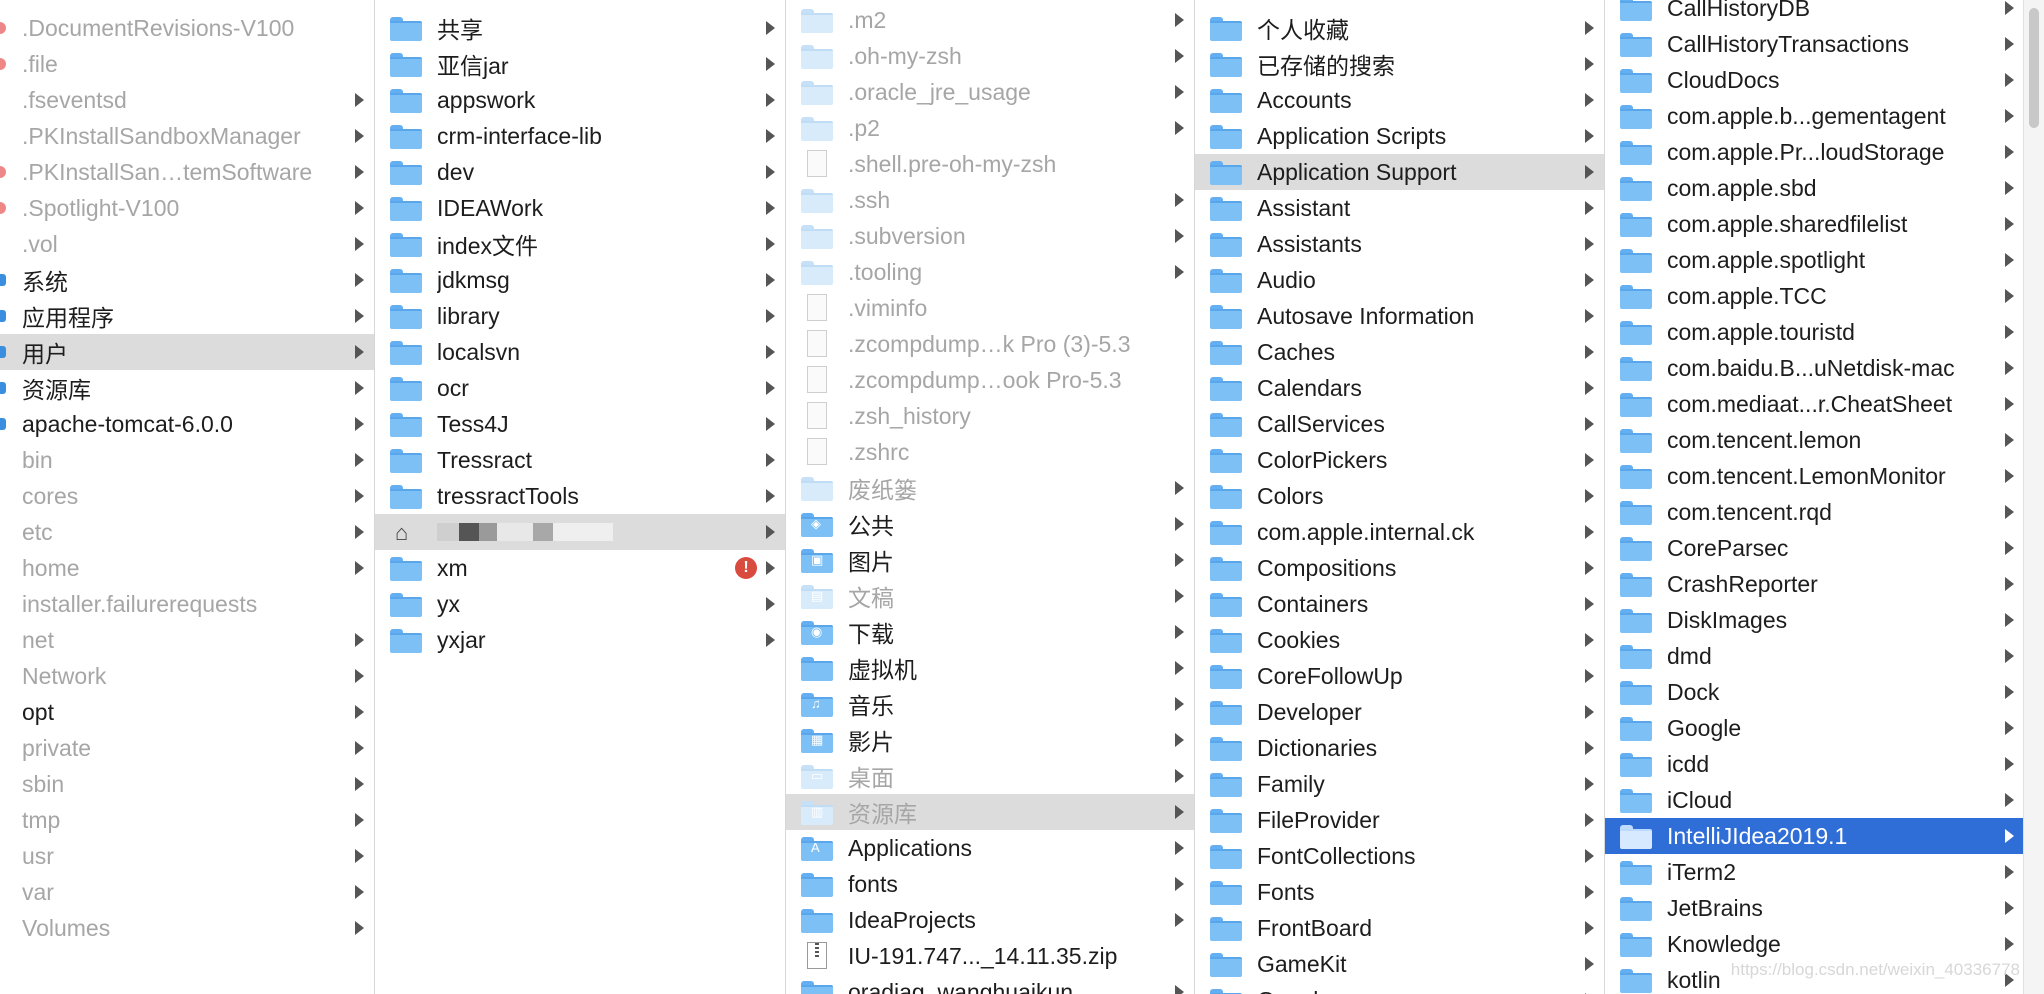  What do you see at coordinates (1399, 352) in the screenshot?
I see `list-item: Caches` at bounding box center [1399, 352].